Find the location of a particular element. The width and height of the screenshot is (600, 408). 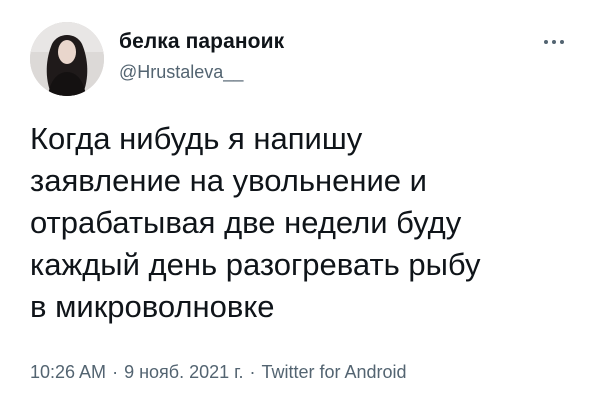

tweet-text-line: Когда нибудь я напишу is located at coordinates (196, 138).